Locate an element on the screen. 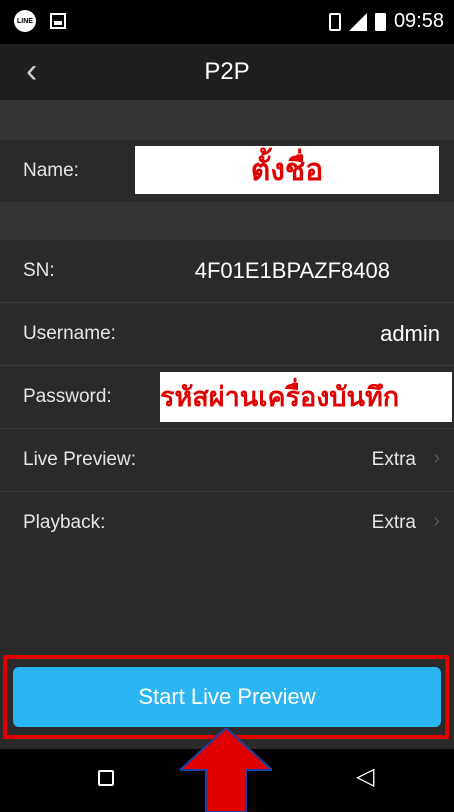  name-field: ตั้งชื่อ is located at coordinates (287, 170).